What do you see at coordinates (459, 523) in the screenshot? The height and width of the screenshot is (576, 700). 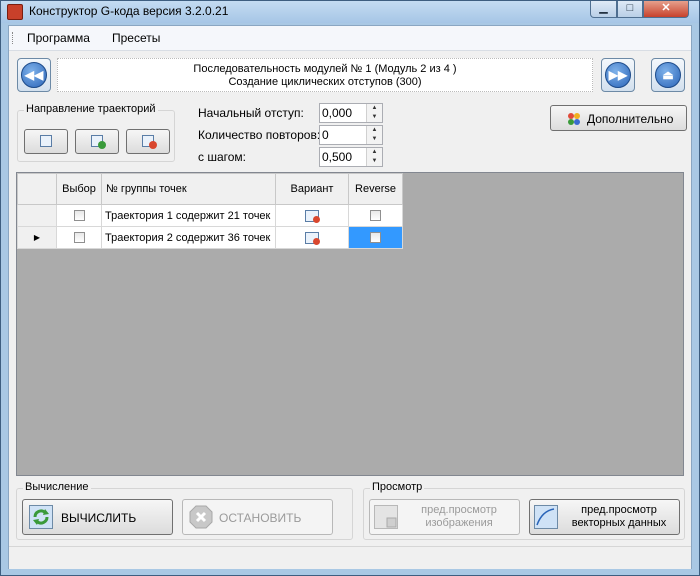 I see `image-preview-label-line2: изображения` at bounding box center [459, 523].